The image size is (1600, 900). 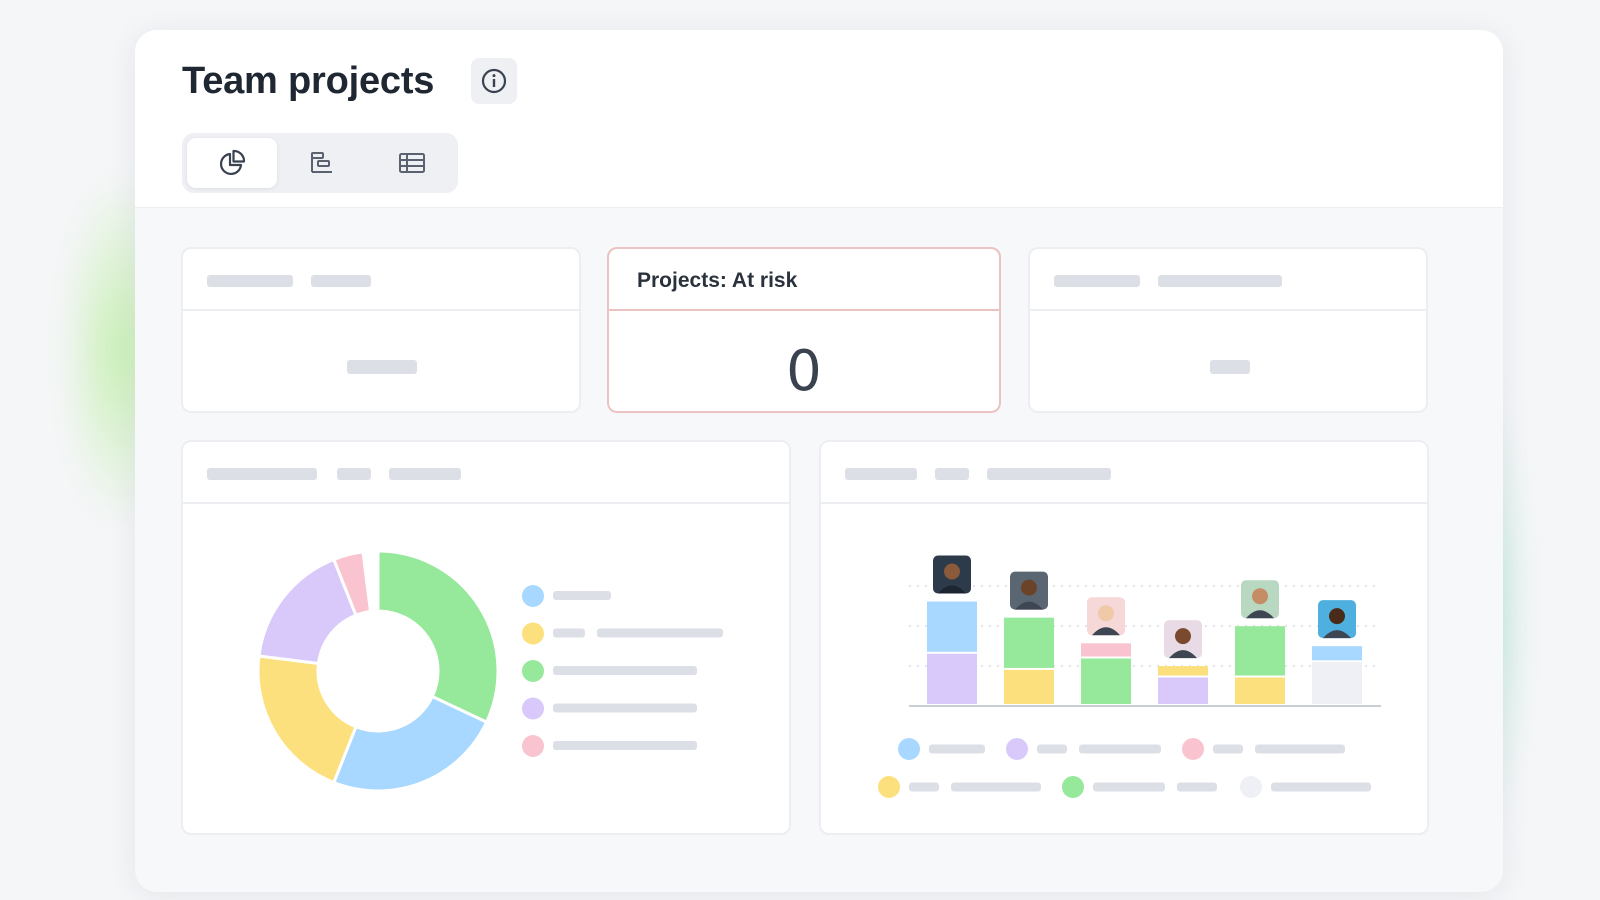 I want to click on info-icon, so click(x=494, y=81).